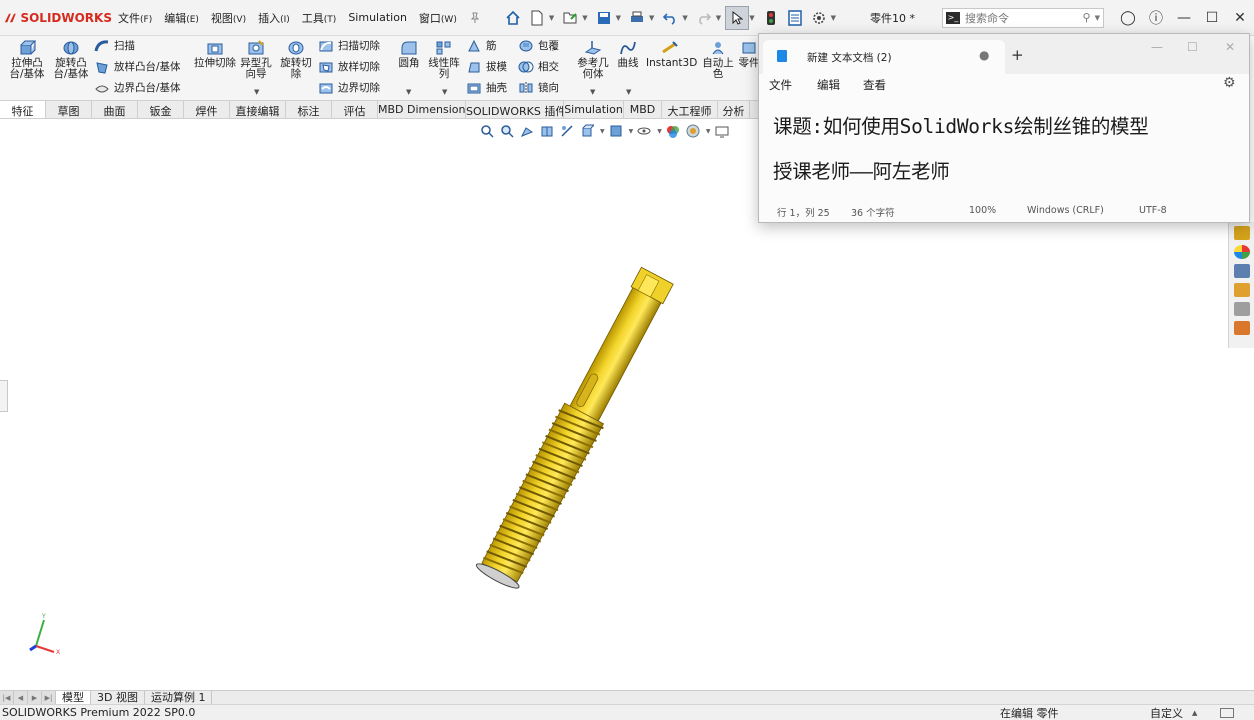  What do you see at coordinates (258, 109) in the screenshot?
I see `tab-direct-editing: 直接编辑` at bounding box center [258, 109].